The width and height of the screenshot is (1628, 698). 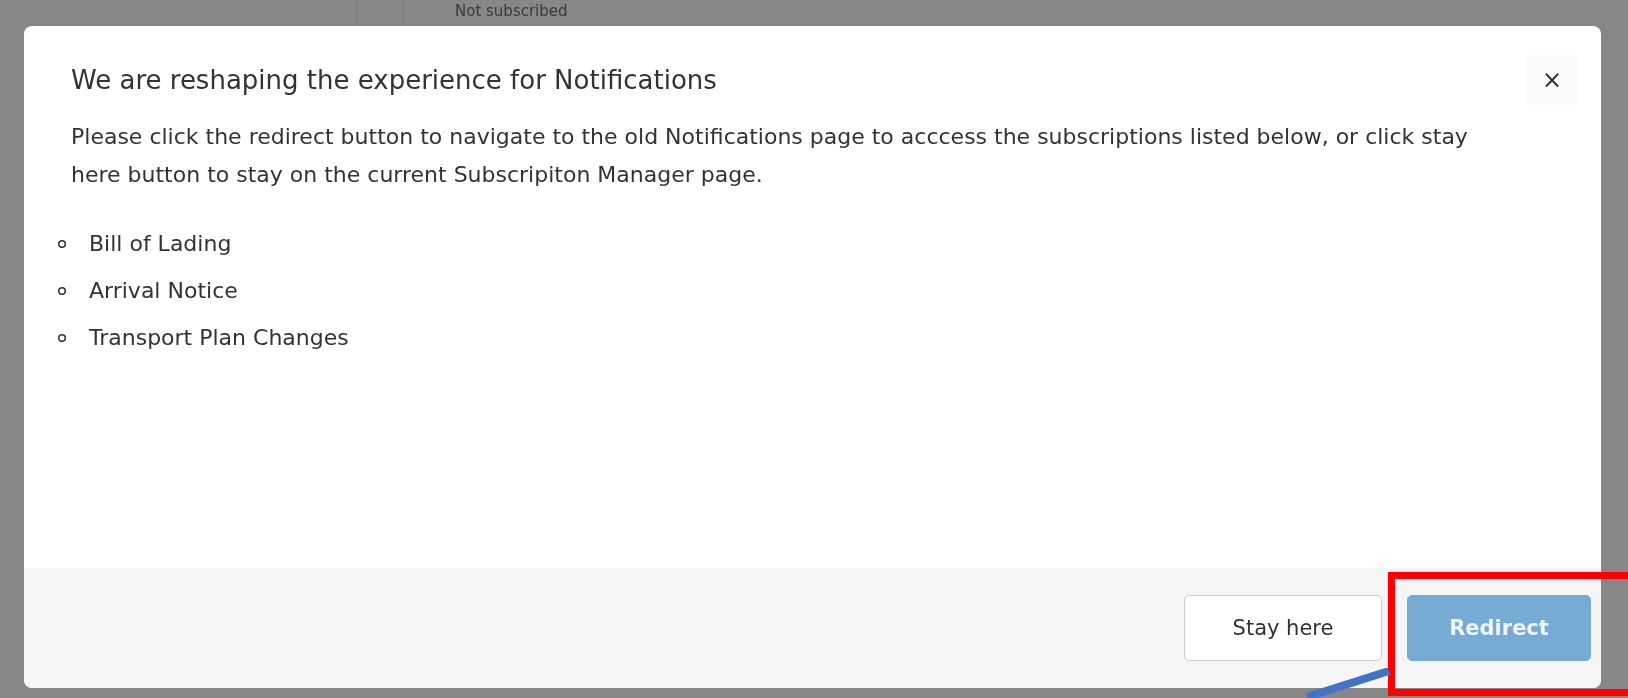 I want to click on list-item: Bill of Lading, so click(x=160, y=243).